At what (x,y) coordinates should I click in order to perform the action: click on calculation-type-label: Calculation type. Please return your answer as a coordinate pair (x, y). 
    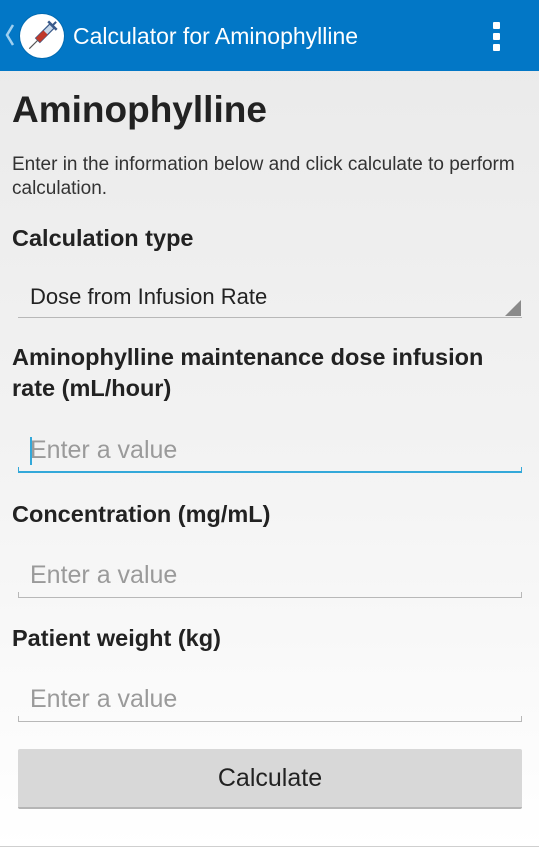
    Looking at the image, I should click on (103, 238).